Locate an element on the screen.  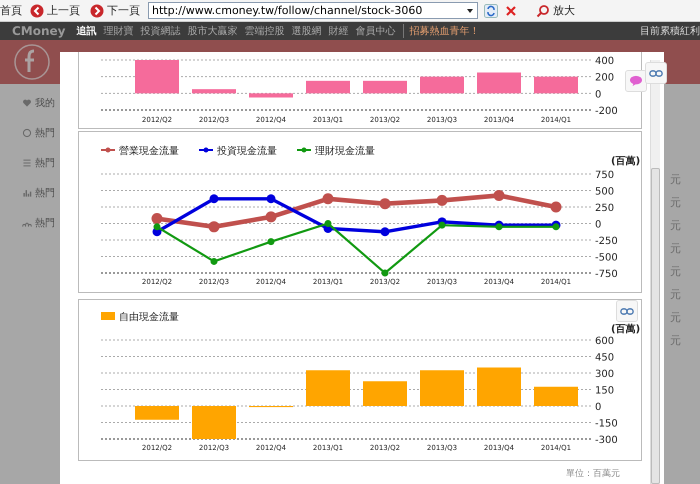
legend-label: 自由現金流量 is located at coordinates (149, 317).